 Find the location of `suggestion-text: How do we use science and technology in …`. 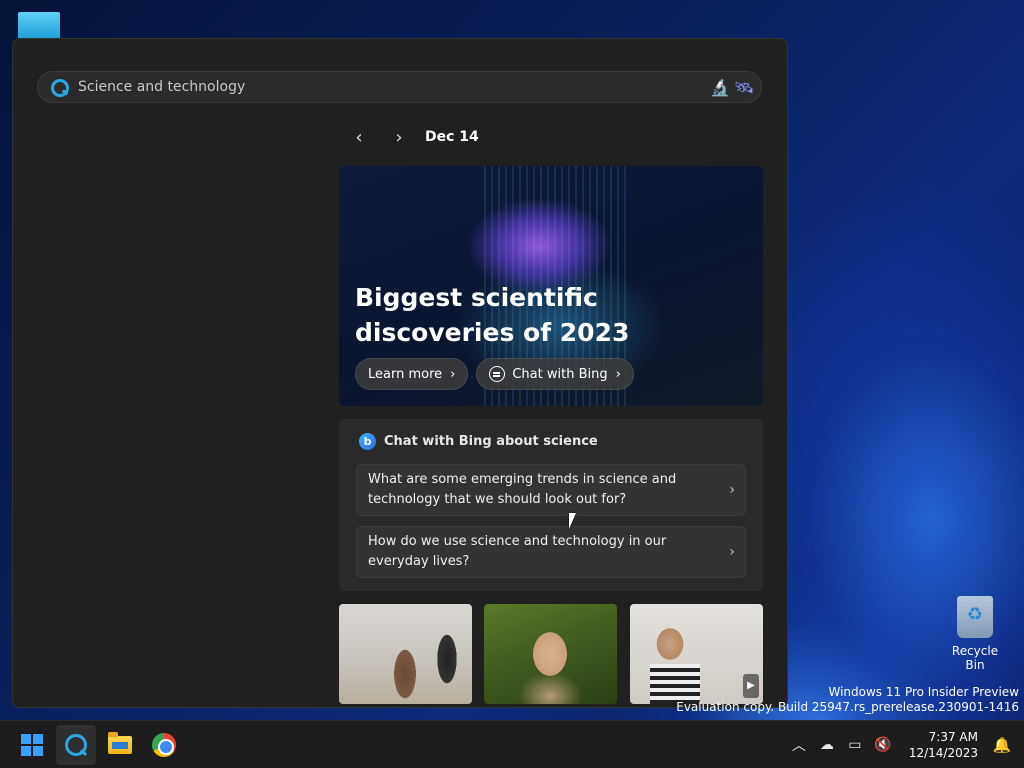

suggestion-text: How do we use science and technology in … is located at coordinates (517, 551).